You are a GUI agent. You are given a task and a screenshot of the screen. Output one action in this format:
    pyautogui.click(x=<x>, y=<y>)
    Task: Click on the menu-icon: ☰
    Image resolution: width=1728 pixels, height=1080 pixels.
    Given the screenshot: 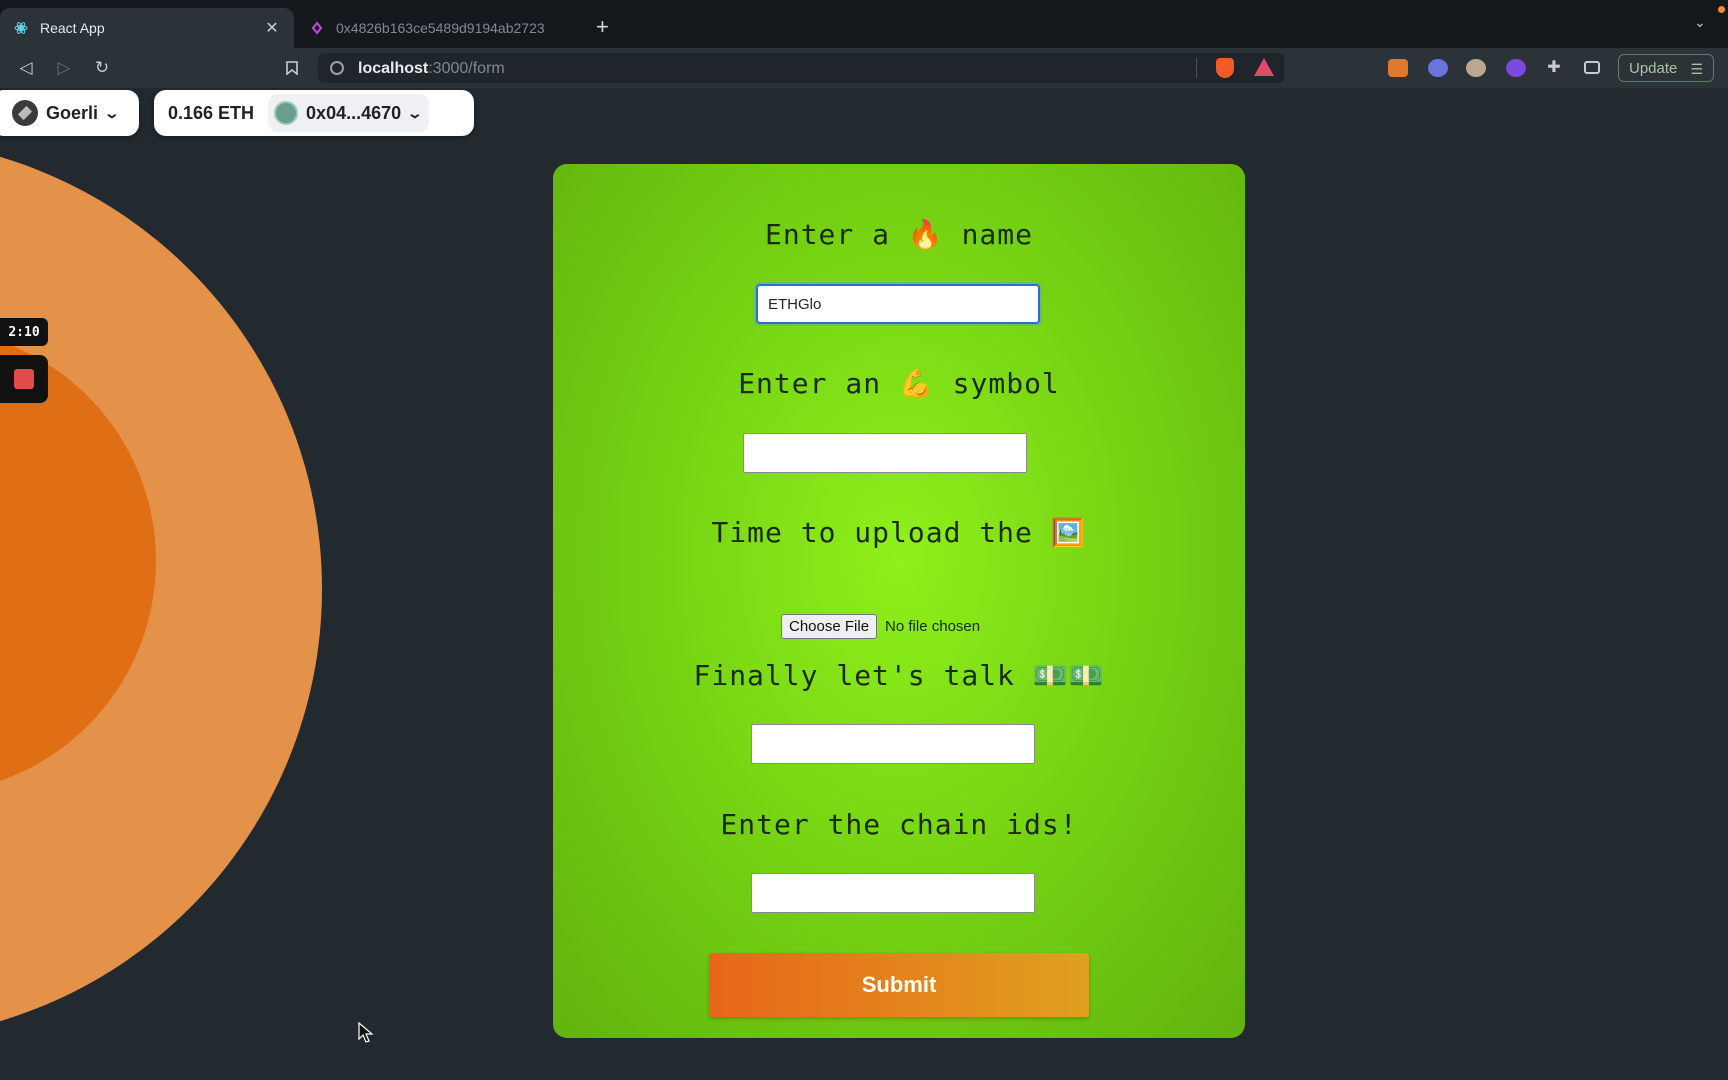 What is the action you would take?
    pyautogui.click(x=1696, y=69)
    